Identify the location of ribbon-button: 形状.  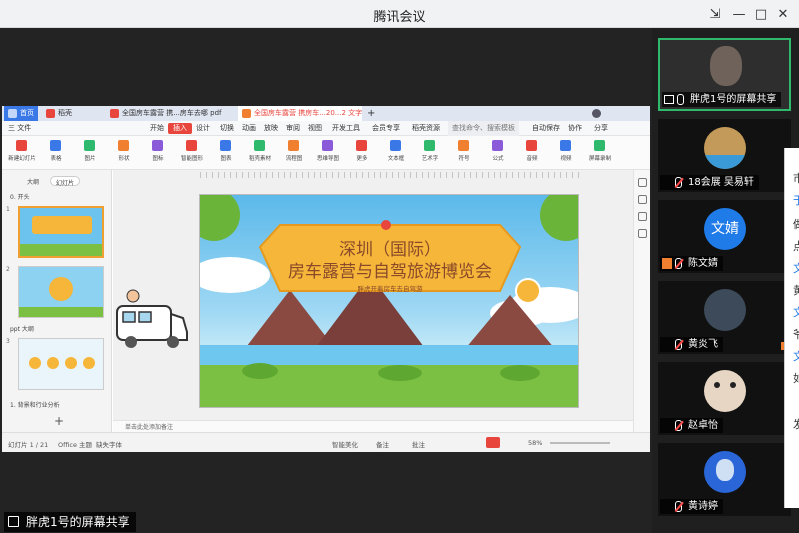
(123, 153).